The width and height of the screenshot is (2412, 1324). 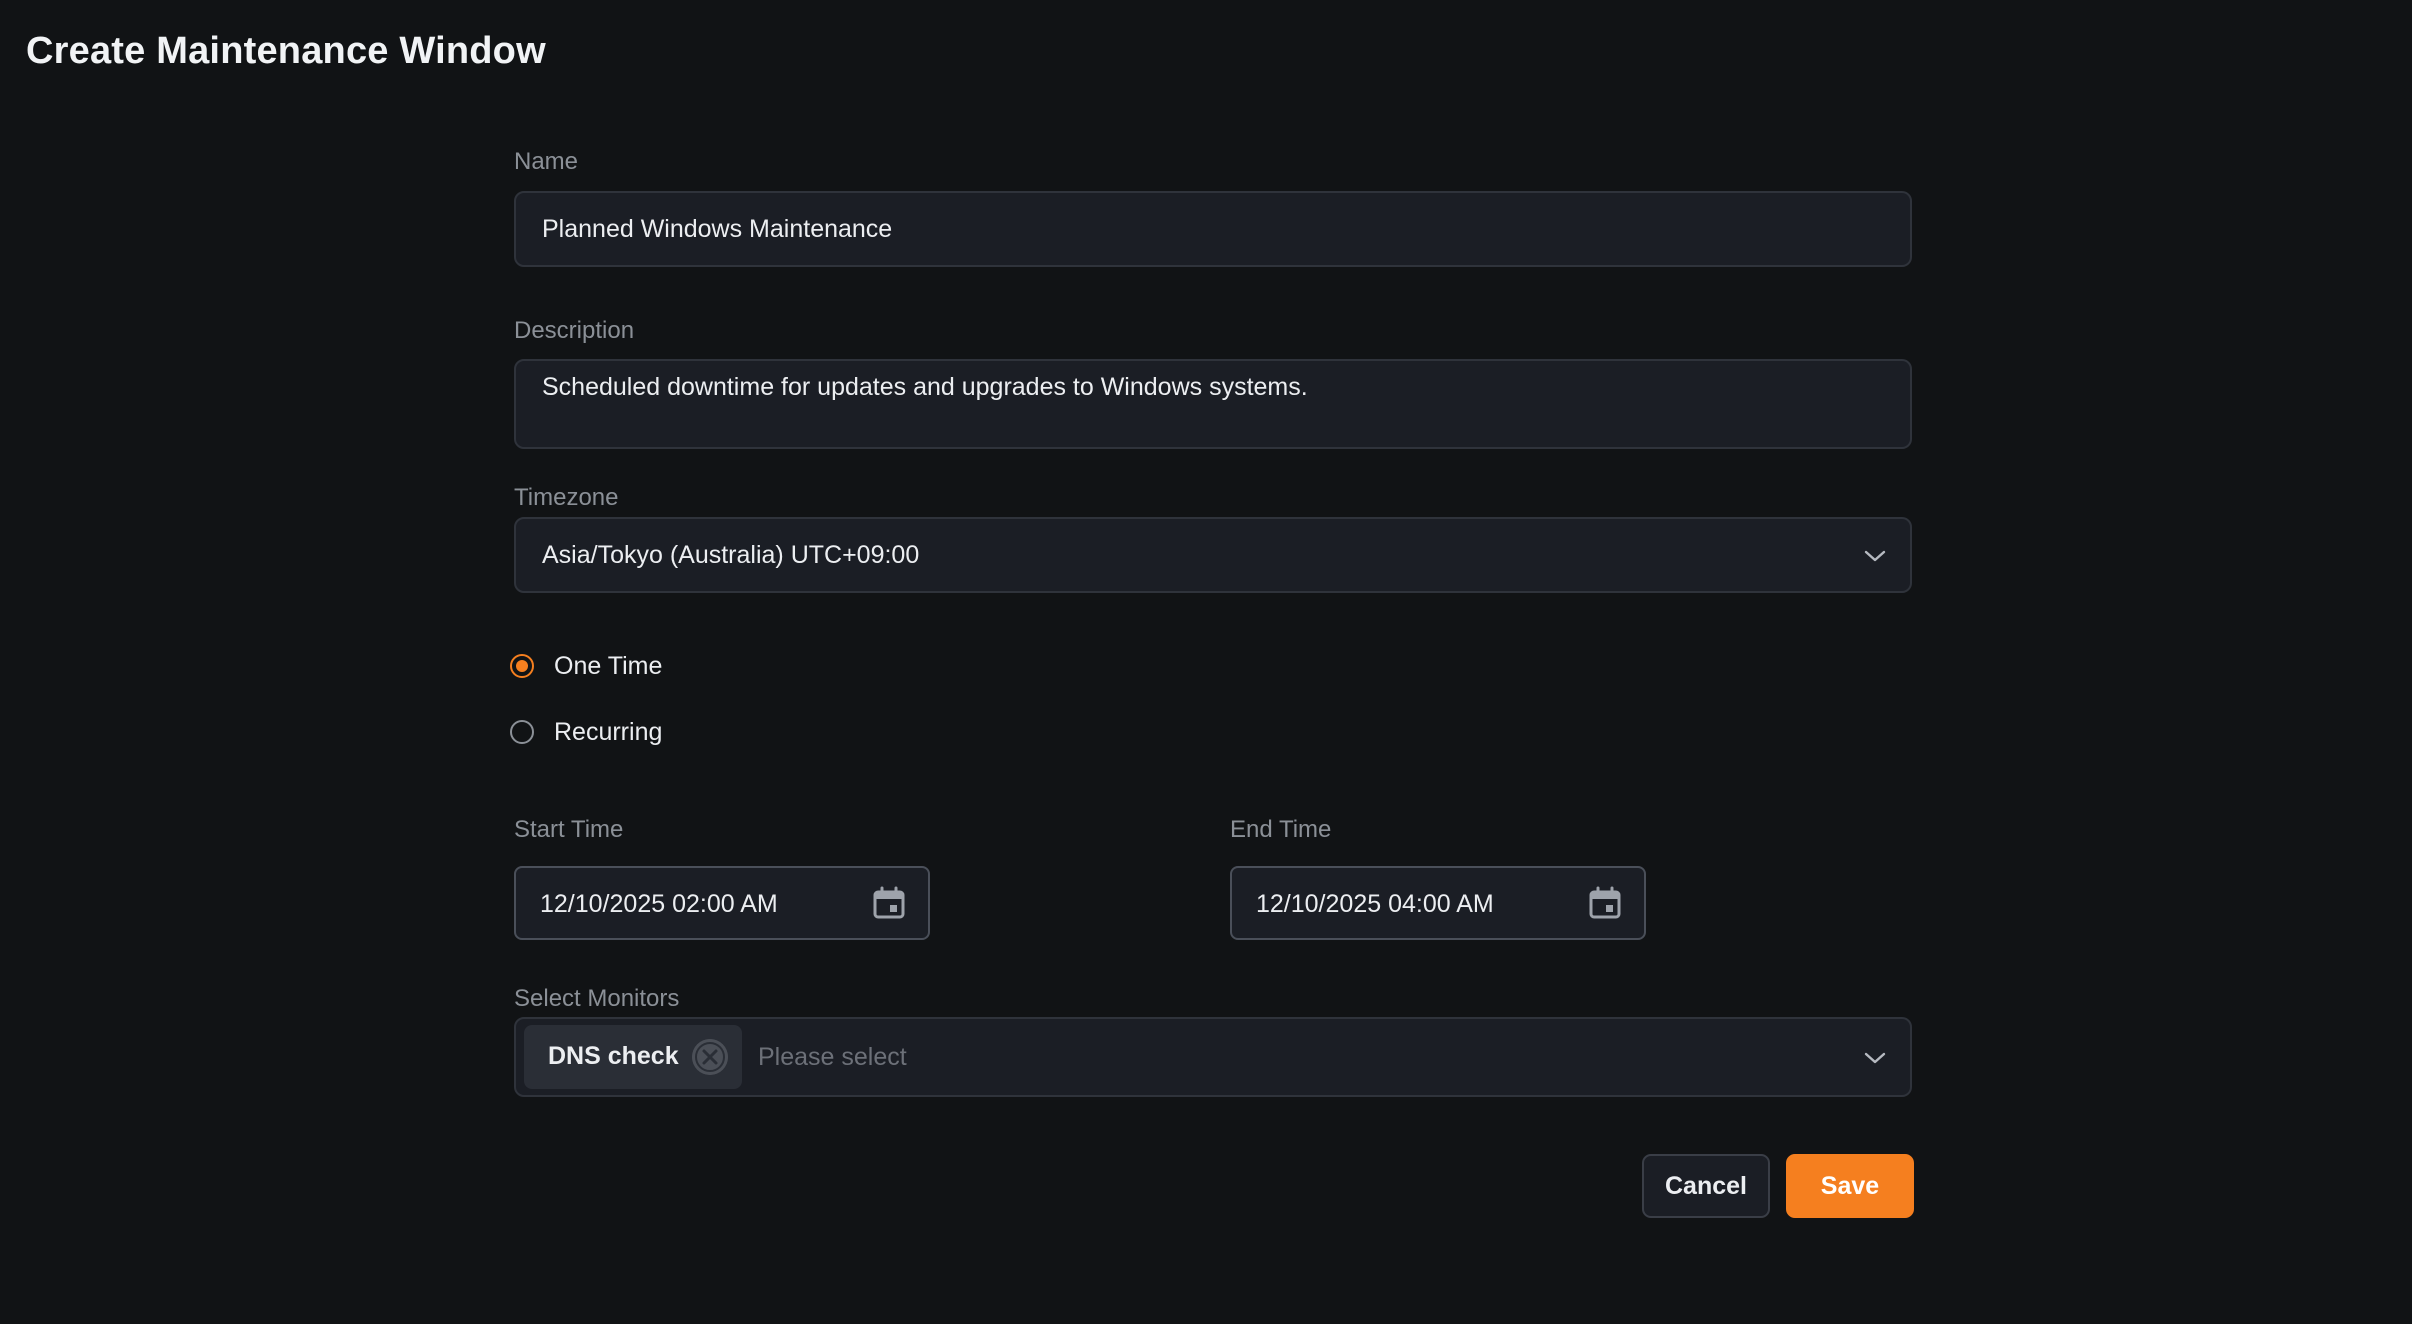 I want to click on start-time-value: 12/10/2025 02:00 AM, so click(x=659, y=904).